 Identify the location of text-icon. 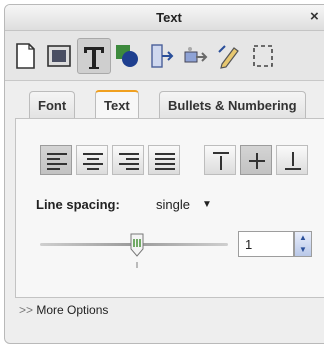
(94, 58).